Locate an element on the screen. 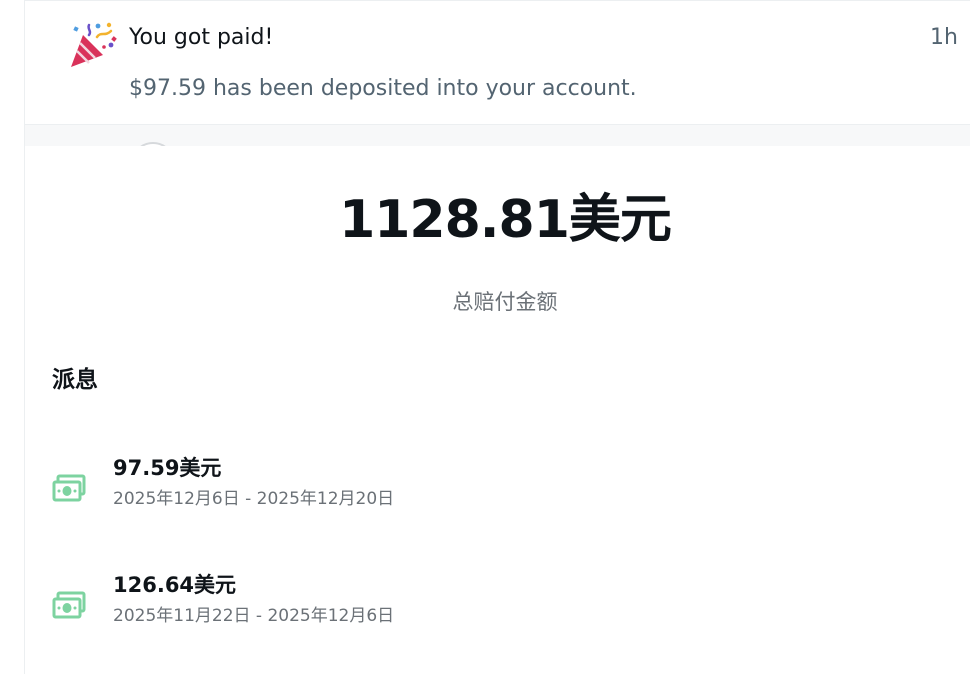  payout-date-range: 2025年12月6日 - 2025年12月20日 is located at coordinates (254, 499).